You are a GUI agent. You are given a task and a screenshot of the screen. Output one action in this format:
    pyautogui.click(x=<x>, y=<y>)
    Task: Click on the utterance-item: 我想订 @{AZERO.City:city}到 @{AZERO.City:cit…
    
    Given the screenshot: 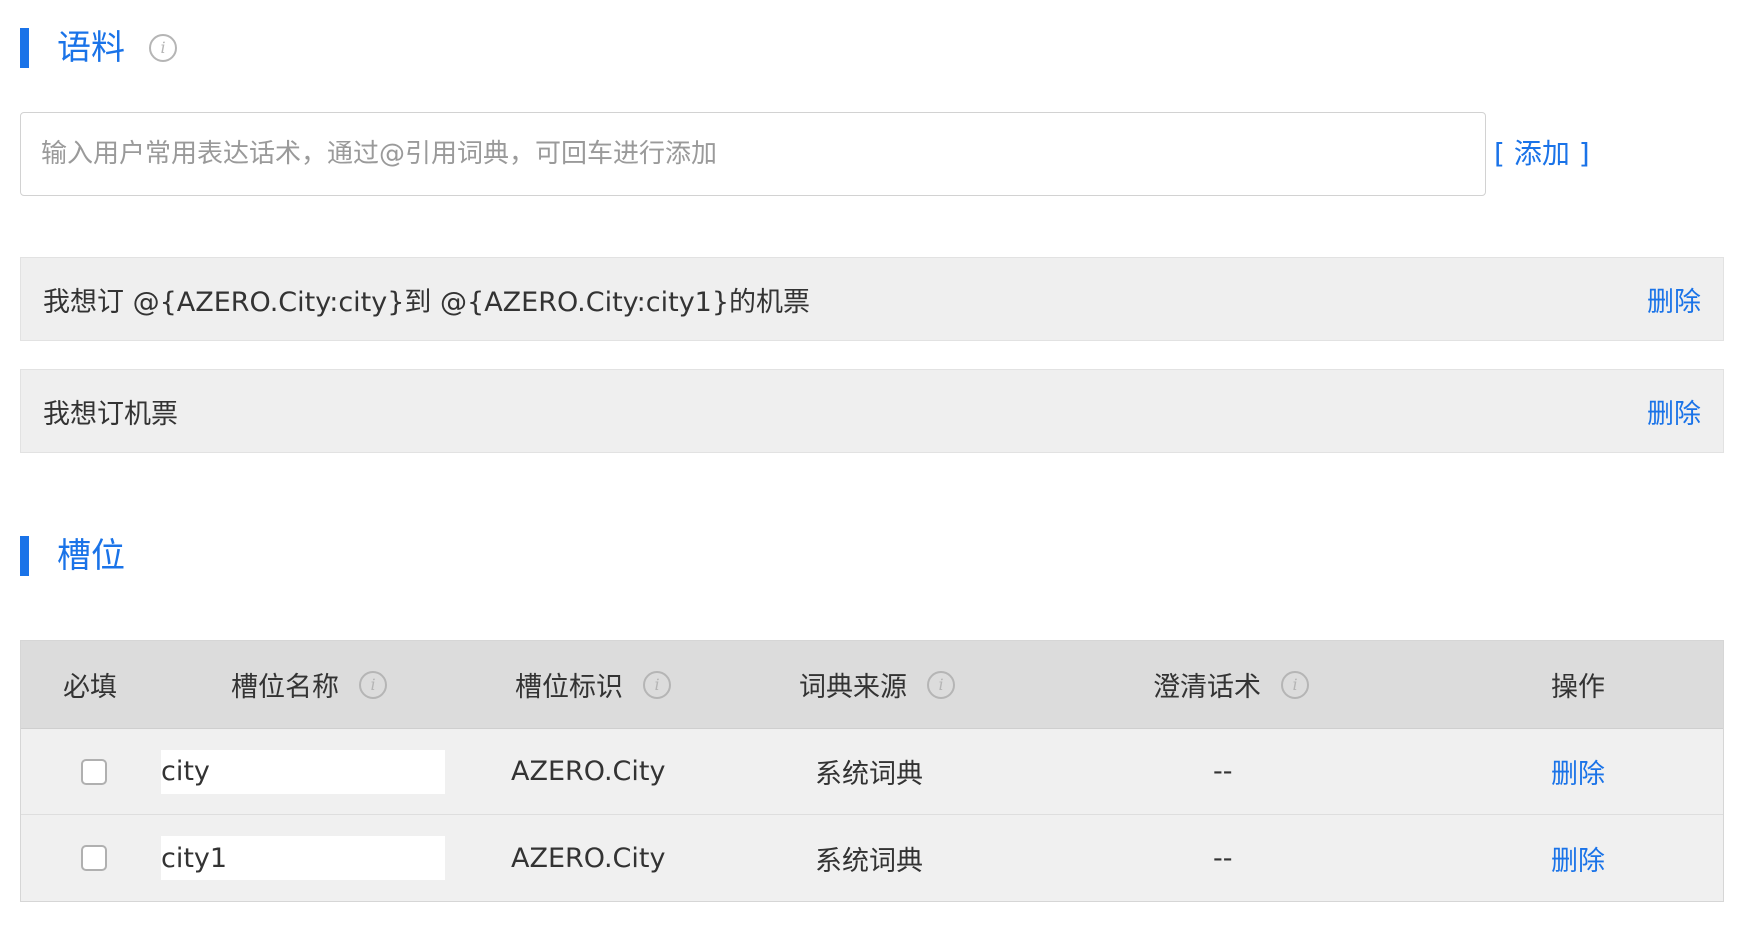 What is the action you would take?
    pyautogui.click(x=872, y=299)
    